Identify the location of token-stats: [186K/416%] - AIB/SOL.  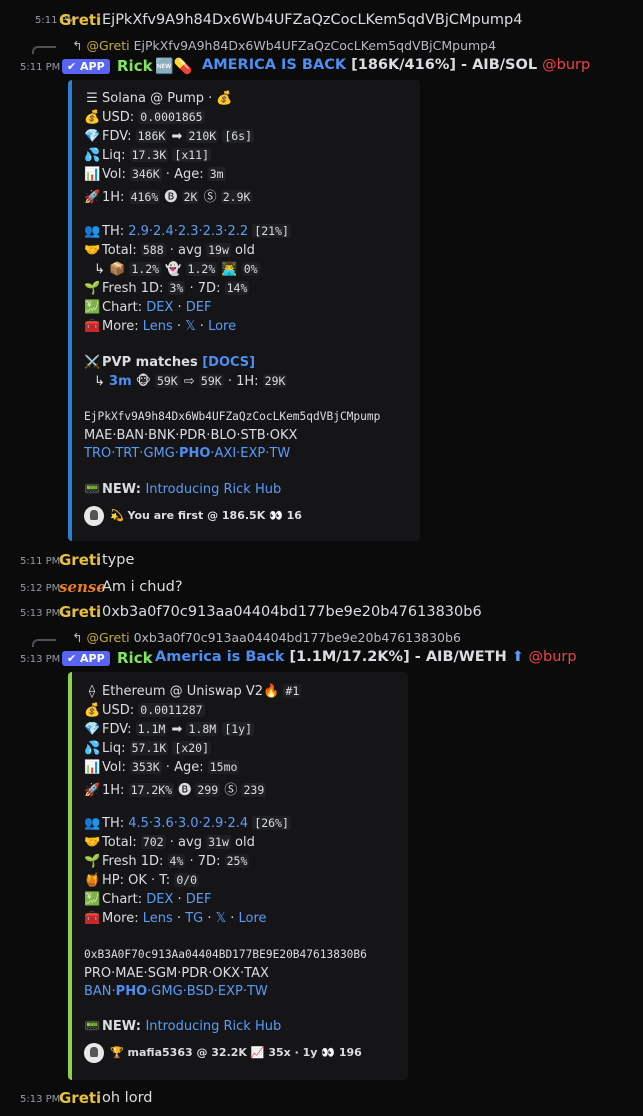
(444, 65).